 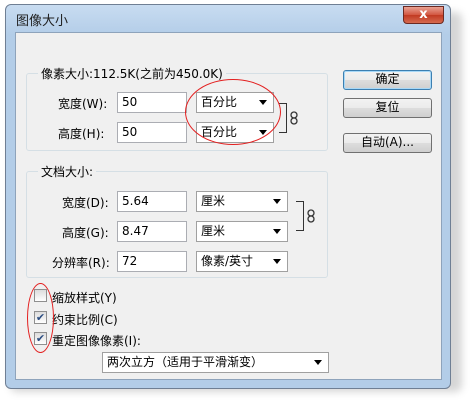 I want to click on constrain-proportions-label: 约束比例(C), so click(x=85, y=319).